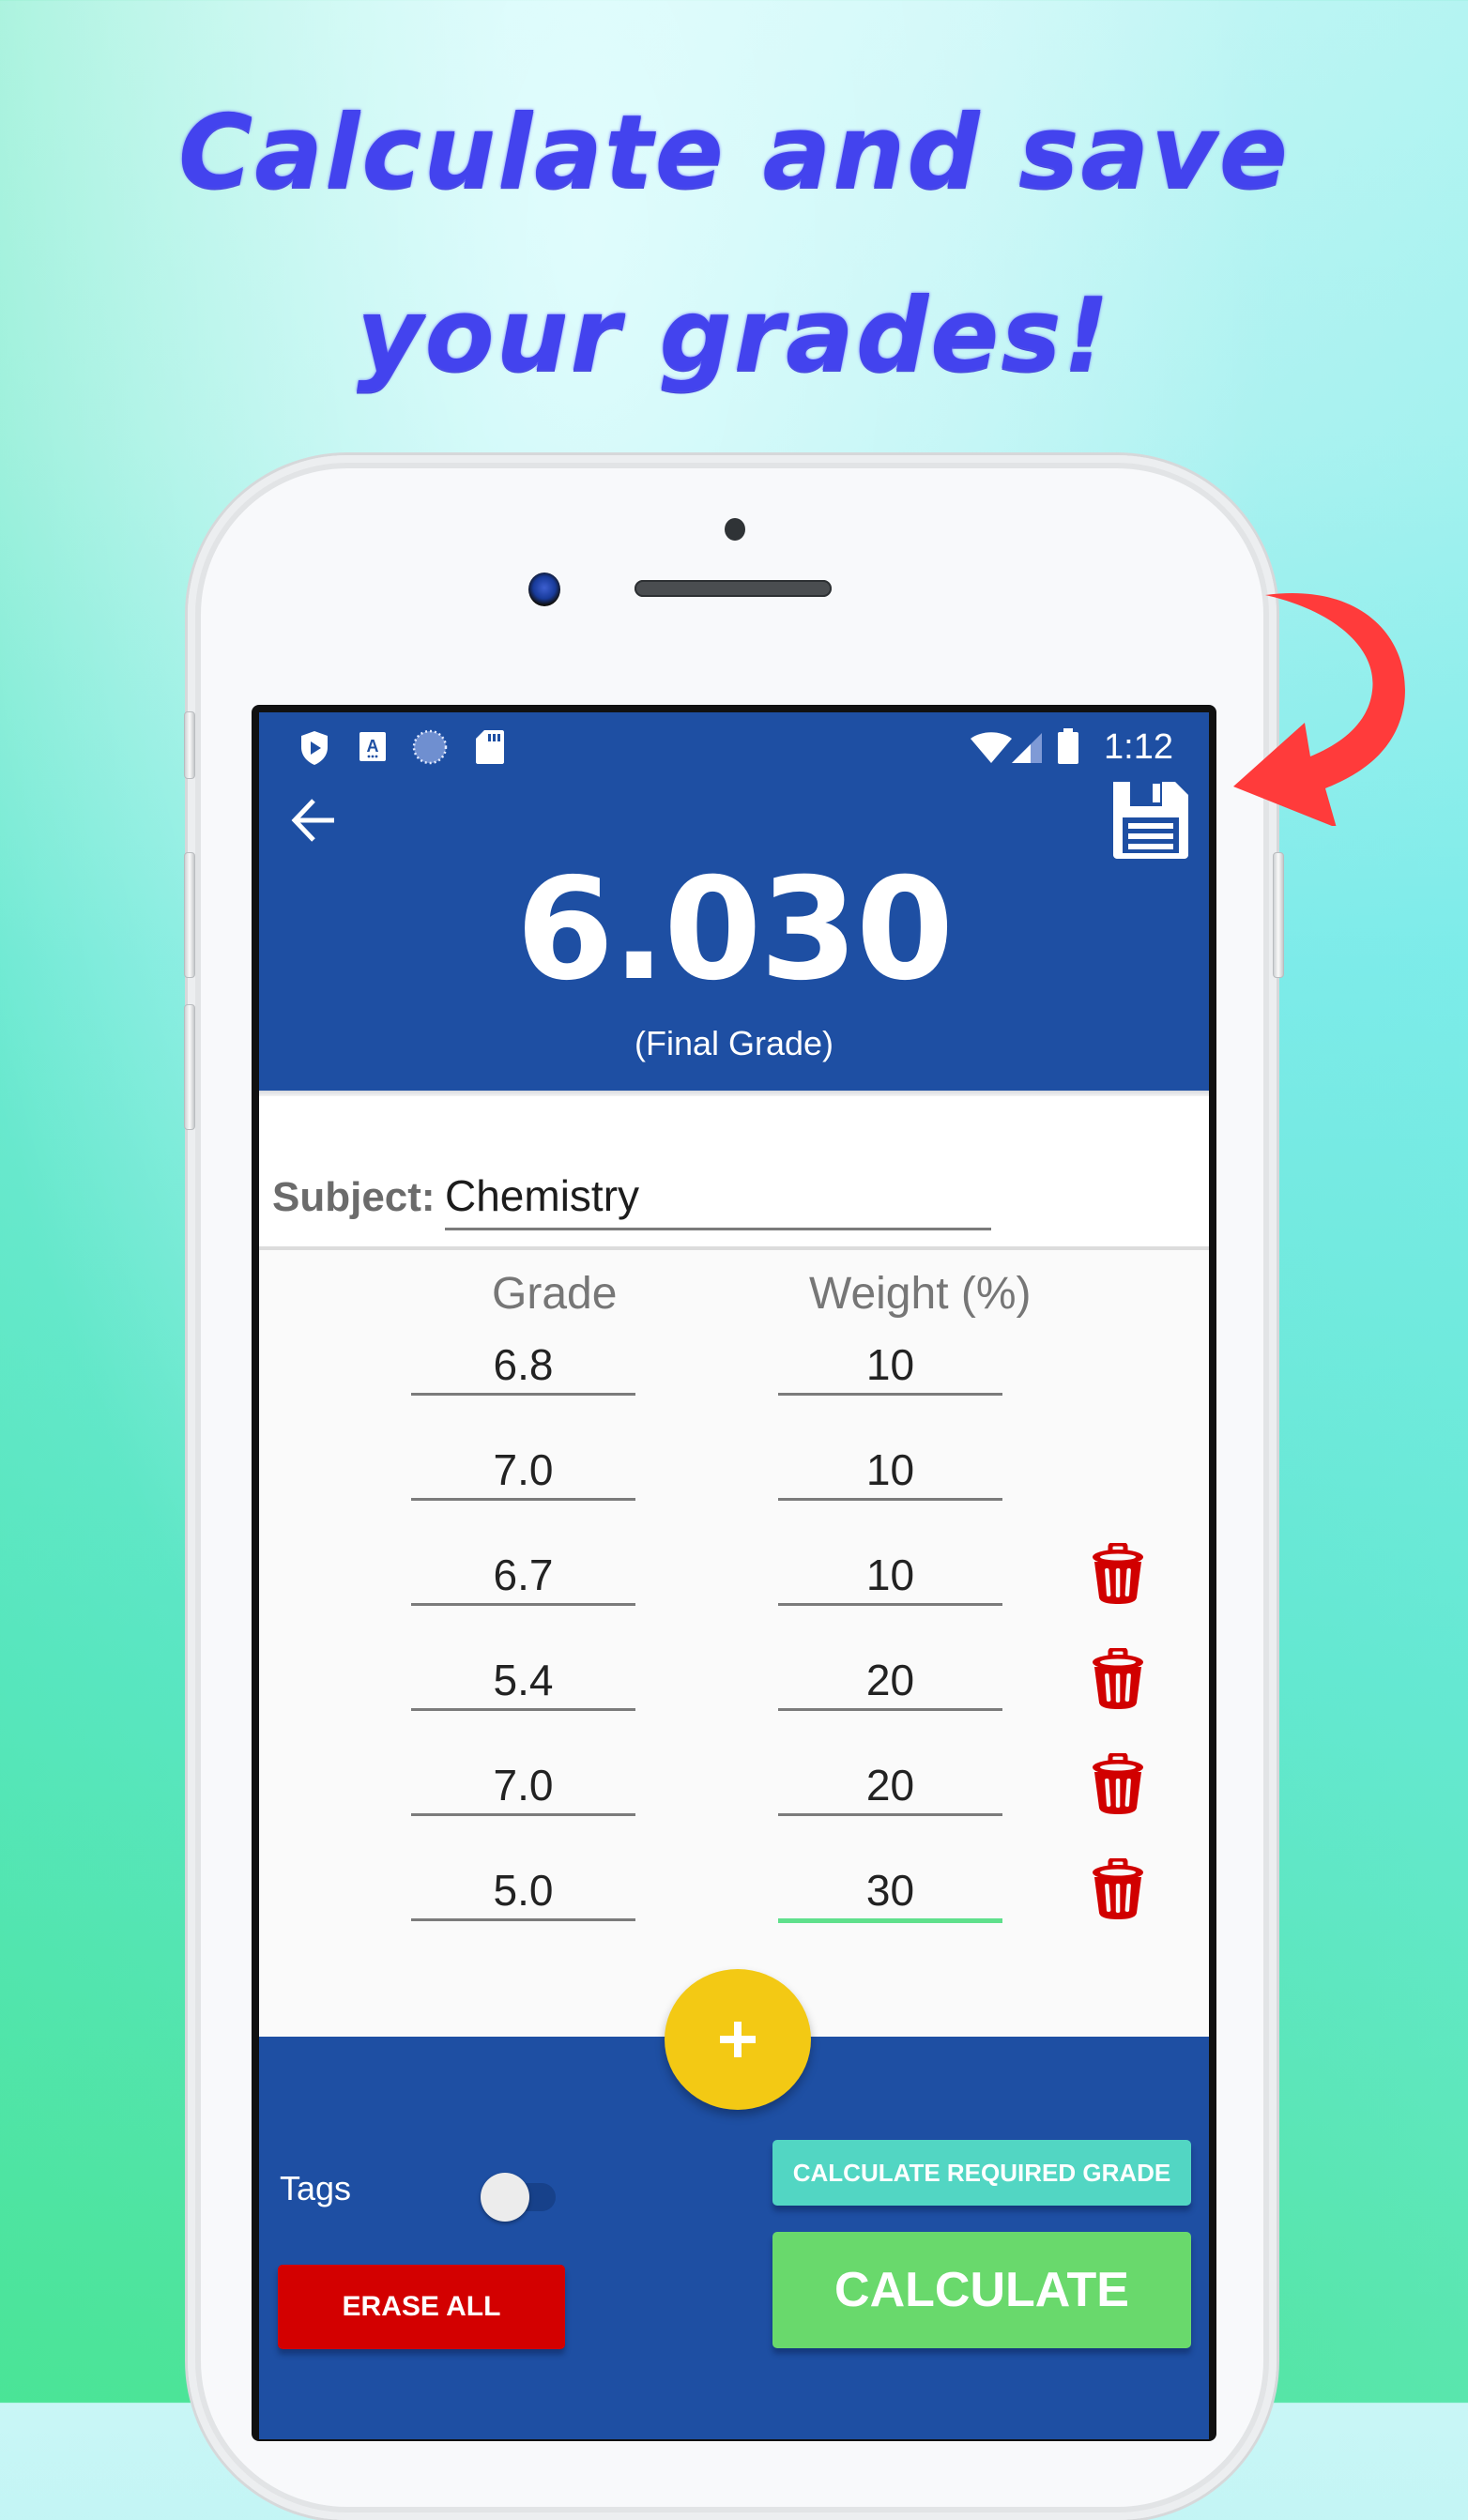 This screenshot has height=2520, width=1468. Describe the element at coordinates (490, 747) in the screenshot. I see `sd-card-icon` at that location.